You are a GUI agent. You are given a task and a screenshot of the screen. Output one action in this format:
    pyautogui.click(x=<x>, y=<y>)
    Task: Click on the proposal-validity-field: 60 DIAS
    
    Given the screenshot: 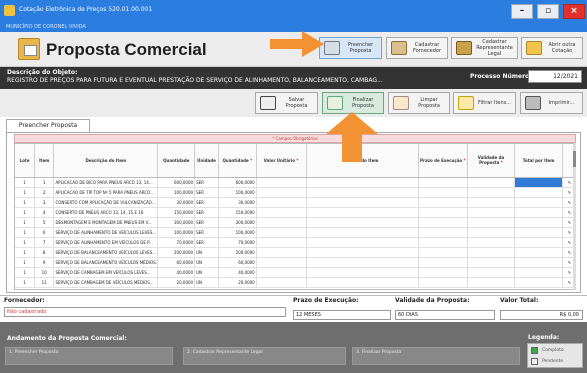 What is the action you would take?
    pyautogui.click(x=445, y=315)
    